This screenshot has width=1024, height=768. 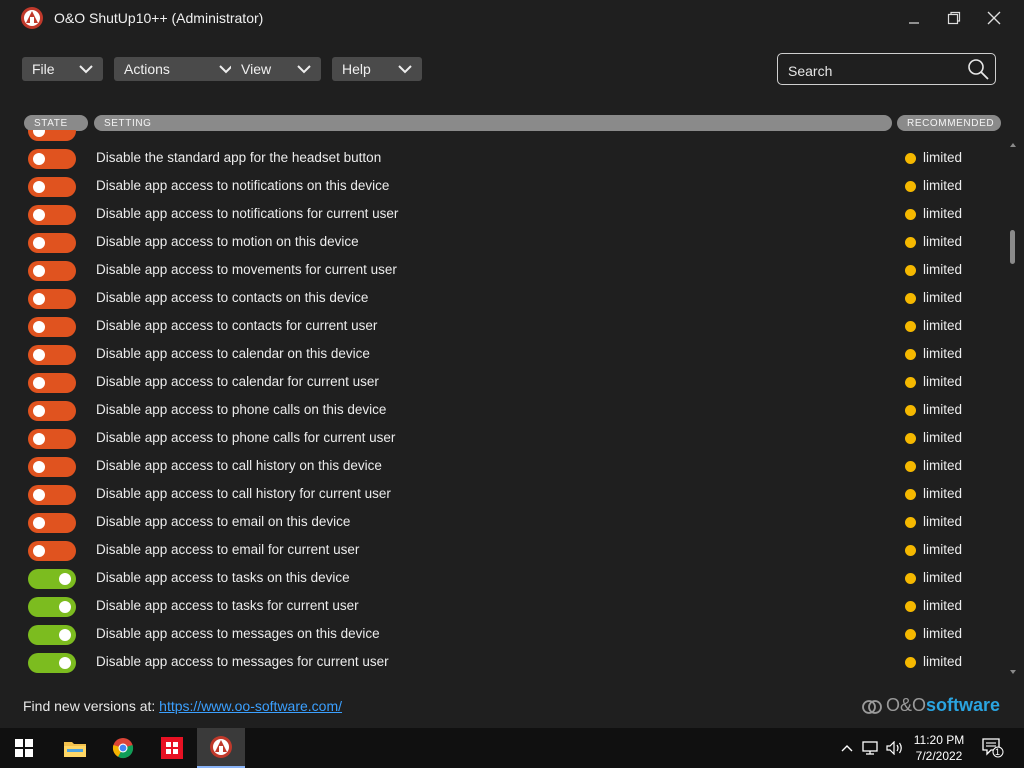 What do you see at coordinates (939, 748) in the screenshot?
I see `taskbar-clock: 11:20 PM 7/2/2022` at bounding box center [939, 748].